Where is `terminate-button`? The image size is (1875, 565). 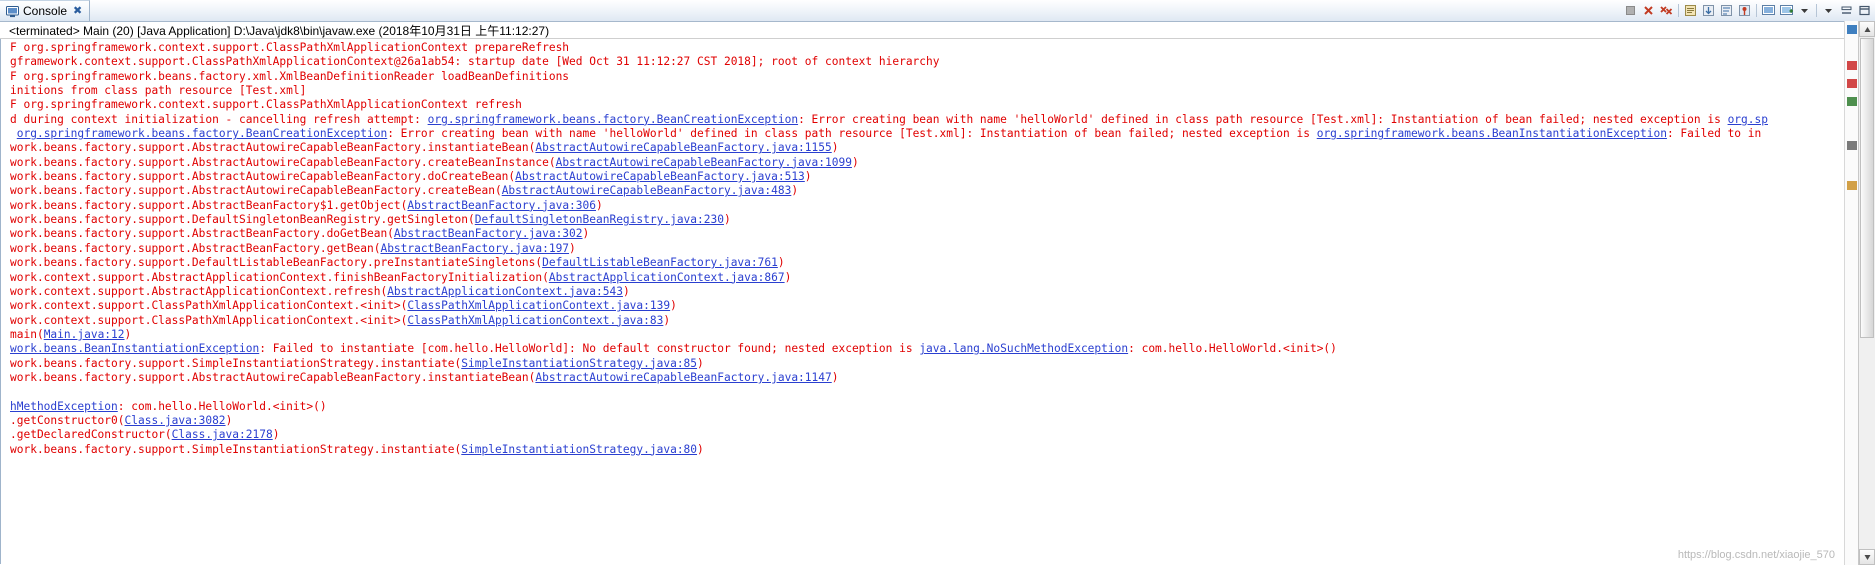 terminate-button is located at coordinates (1630, 10).